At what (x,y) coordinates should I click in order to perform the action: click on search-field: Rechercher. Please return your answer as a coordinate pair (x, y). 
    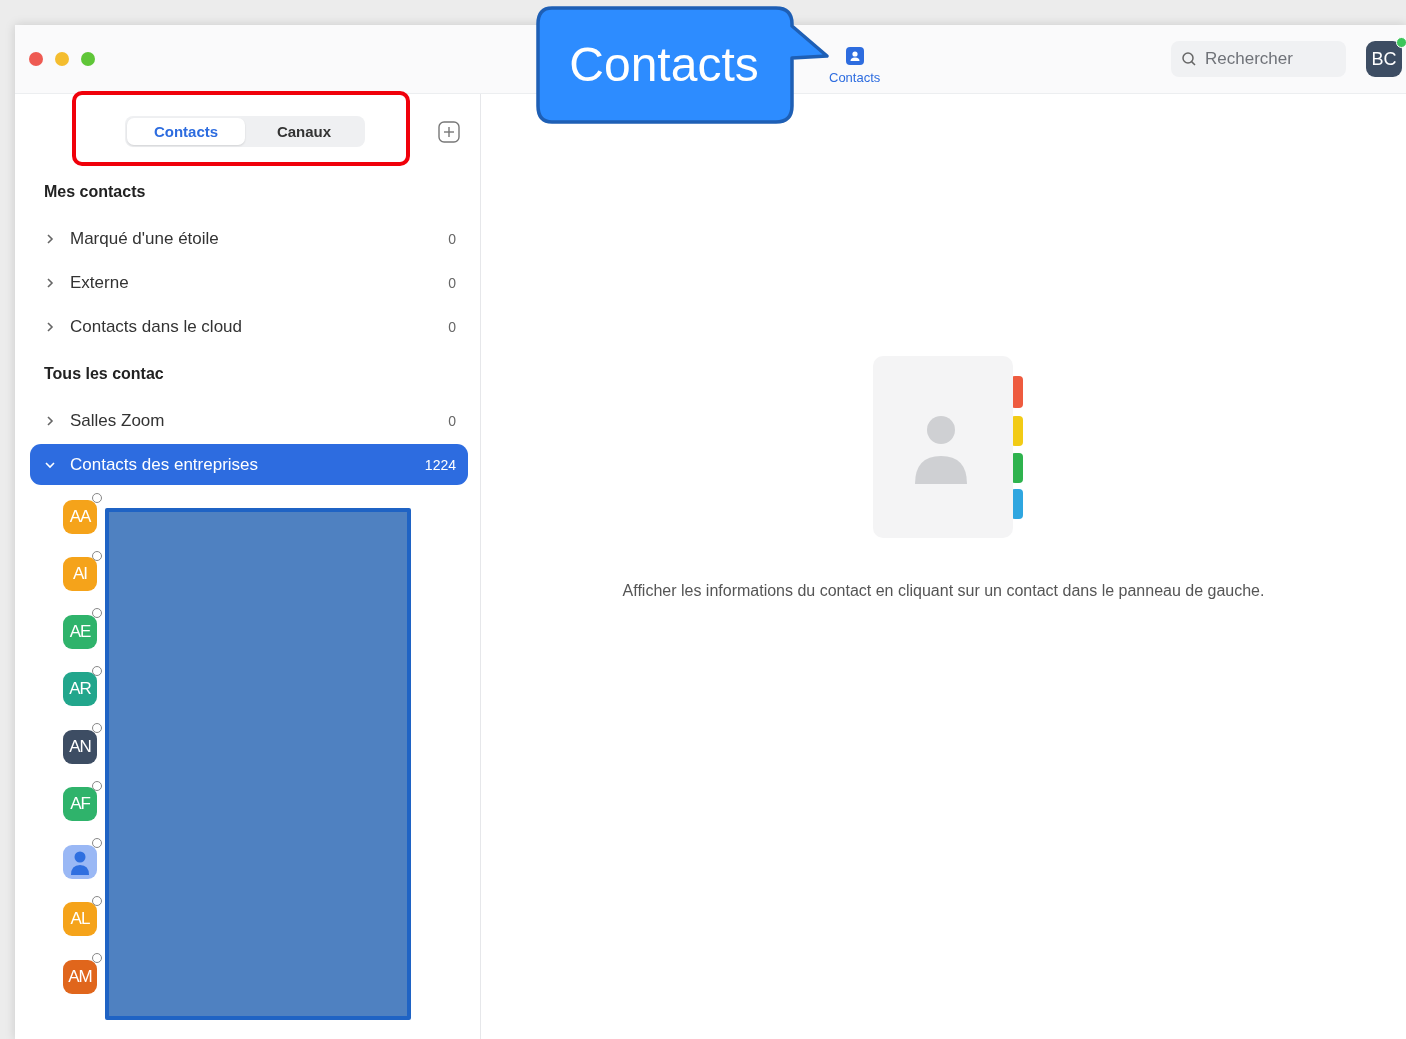
    Looking at the image, I should click on (1258, 59).